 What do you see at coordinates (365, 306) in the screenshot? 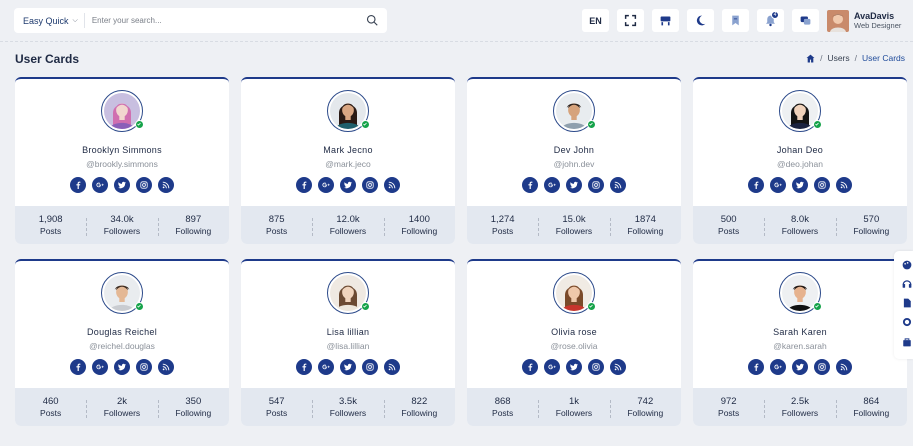
I see `online-status-icon` at bounding box center [365, 306].